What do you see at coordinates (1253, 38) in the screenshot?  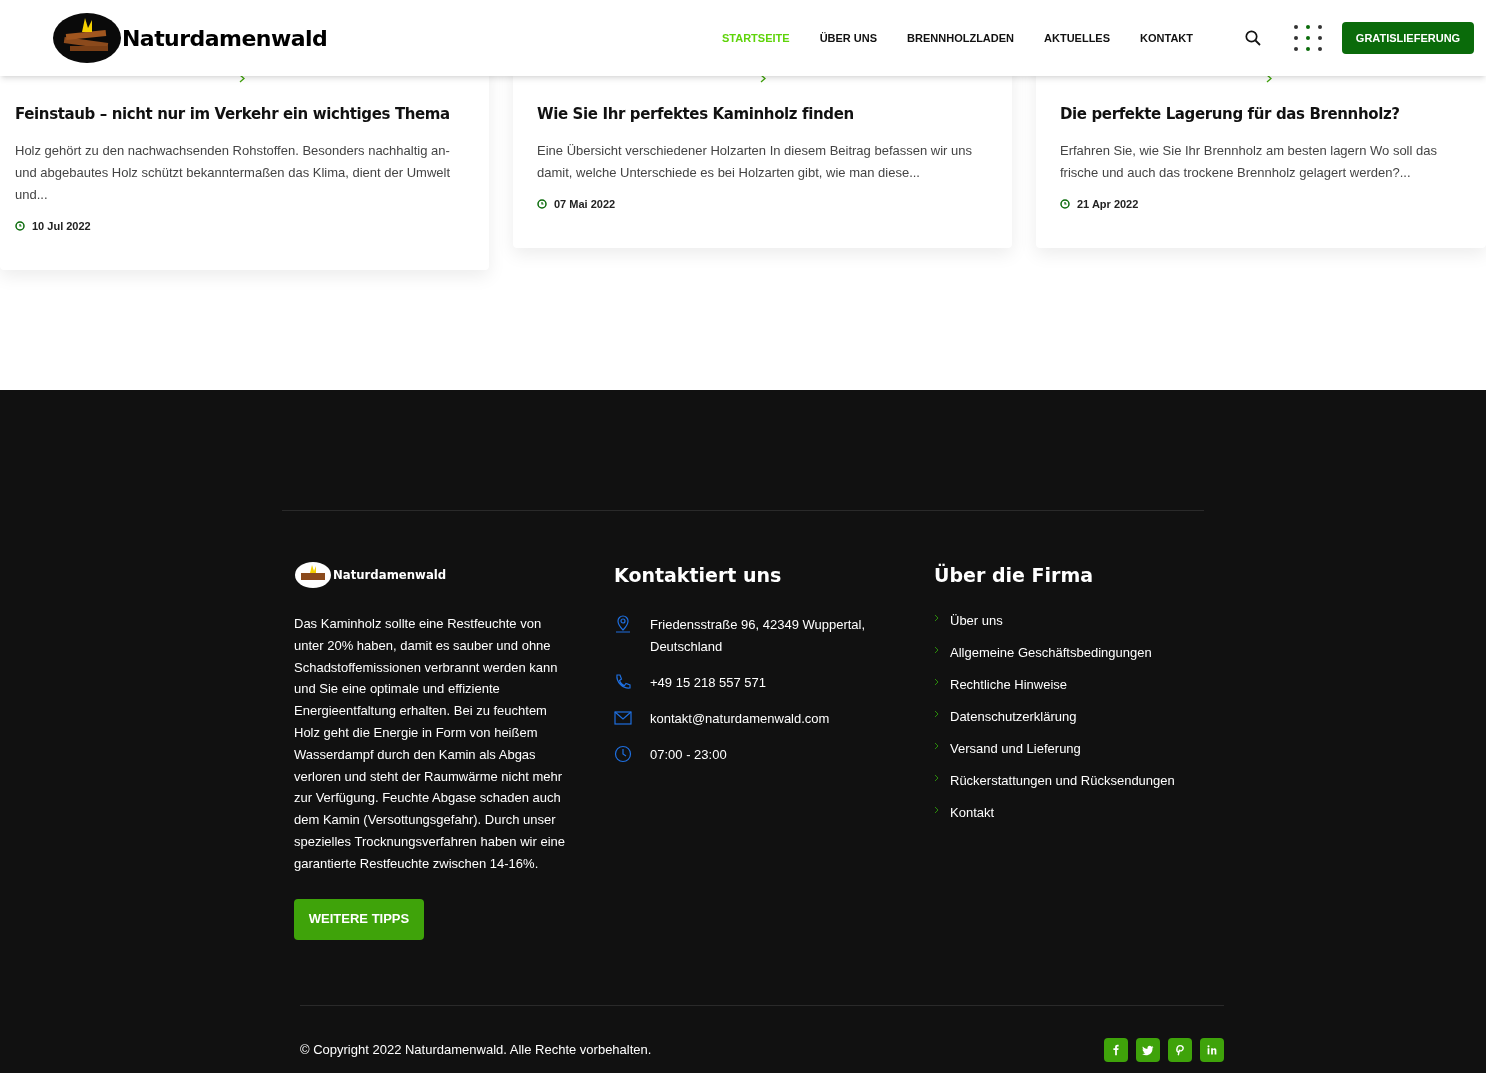 I see `search-icon` at bounding box center [1253, 38].